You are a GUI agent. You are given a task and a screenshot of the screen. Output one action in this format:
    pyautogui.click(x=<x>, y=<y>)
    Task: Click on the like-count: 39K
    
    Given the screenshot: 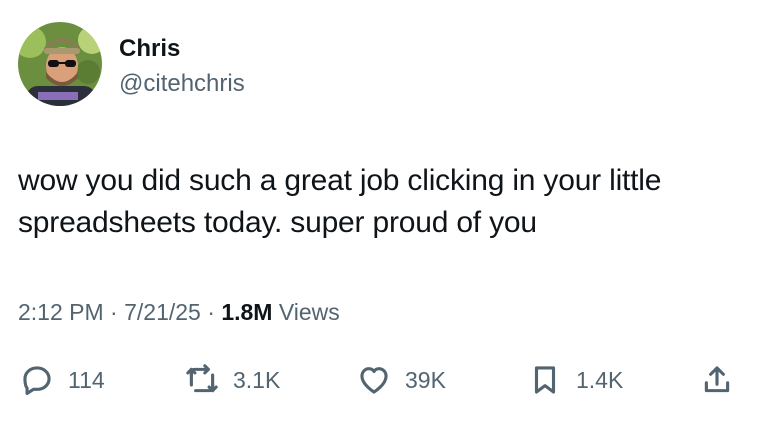 What is the action you would take?
    pyautogui.click(x=425, y=380)
    